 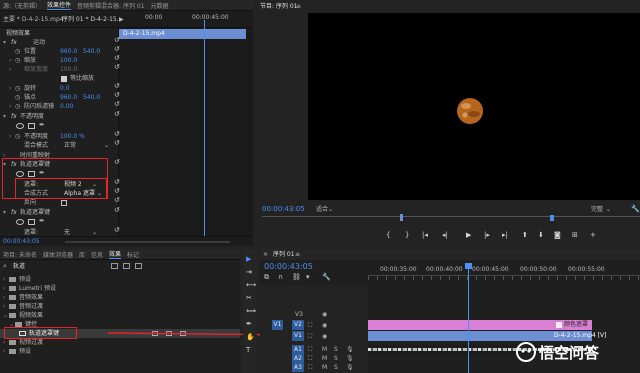 I want to click on opacity-value: 100.0 %, so click(x=72, y=136).